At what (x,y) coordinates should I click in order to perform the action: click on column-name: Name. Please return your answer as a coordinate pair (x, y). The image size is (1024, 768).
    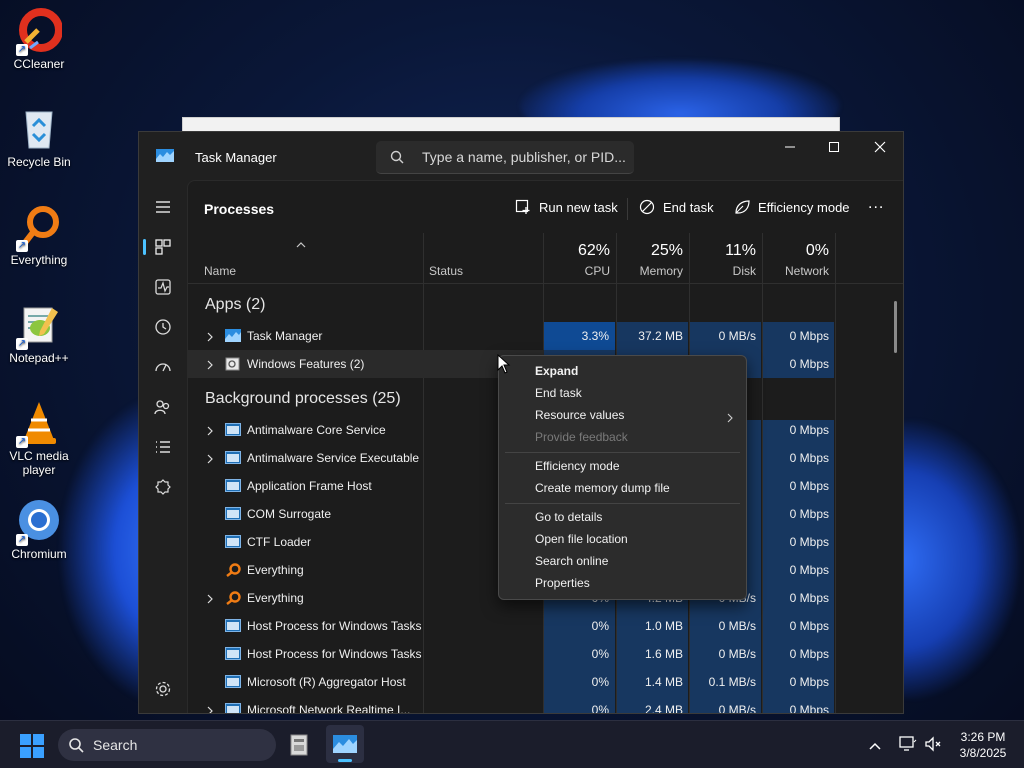
    Looking at the image, I should click on (220, 271).